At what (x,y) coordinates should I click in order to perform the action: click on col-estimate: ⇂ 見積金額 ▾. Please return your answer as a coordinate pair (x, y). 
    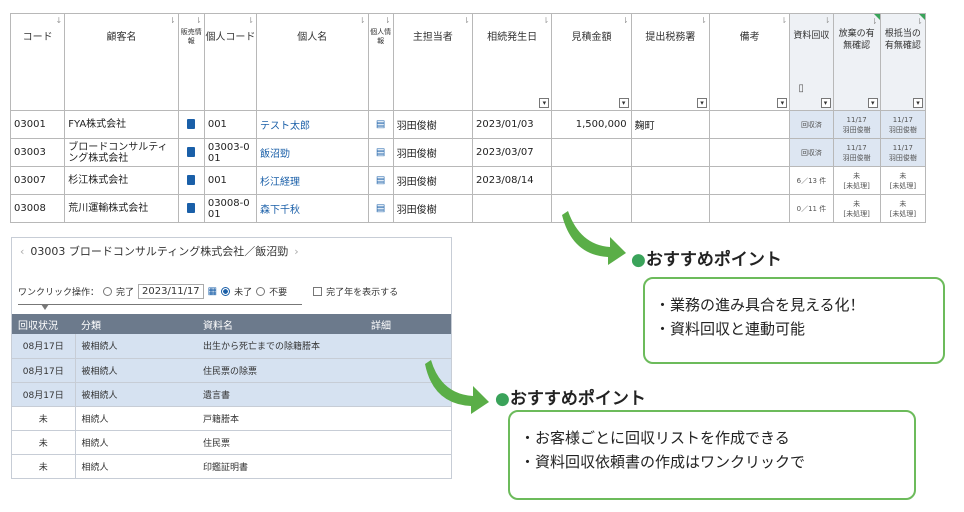
    Looking at the image, I should click on (591, 62).